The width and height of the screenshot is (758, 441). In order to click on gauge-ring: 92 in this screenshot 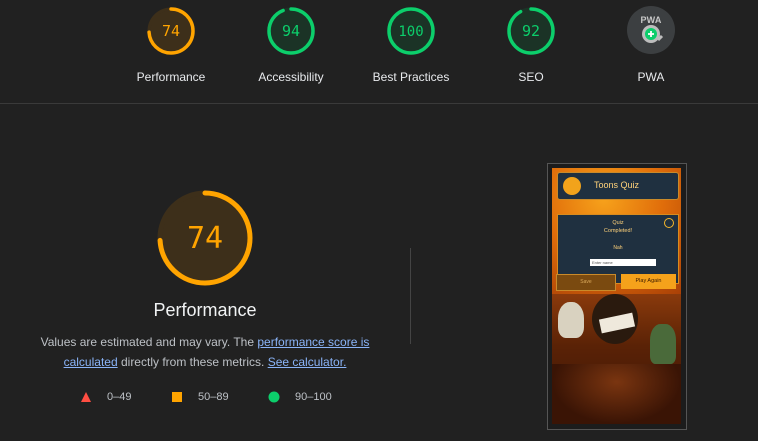, I will do `click(531, 31)`.